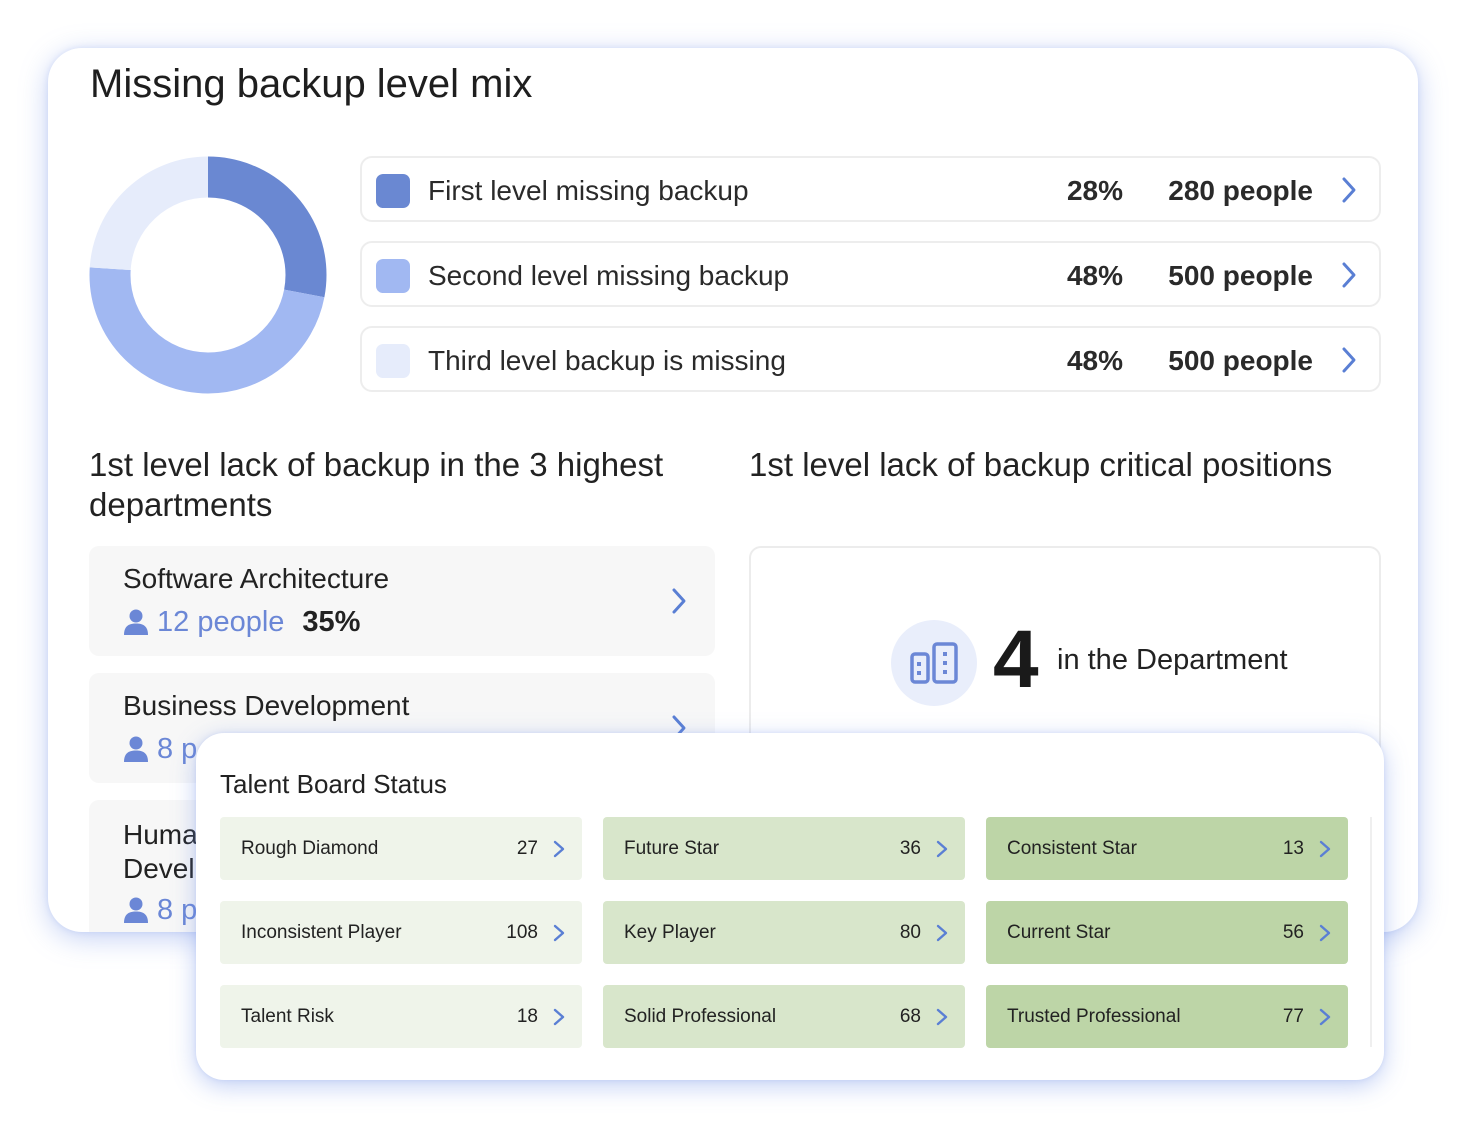 The width and height of the screenshot is (1478, 1140). I want to click on talent-board-title: Talent Board Status, so click(333, 784).